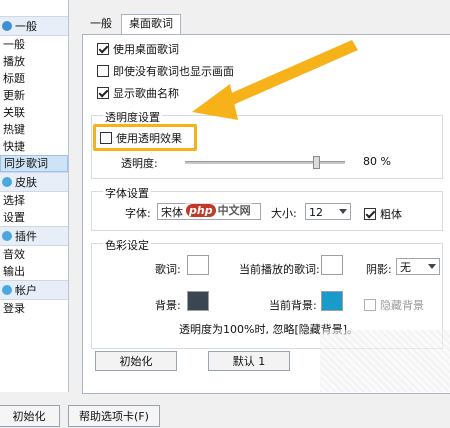  What do you see at coordinates (405, 267) in the screenshot?
I see `shadow-value: 无` at bounding box center [405, 267].